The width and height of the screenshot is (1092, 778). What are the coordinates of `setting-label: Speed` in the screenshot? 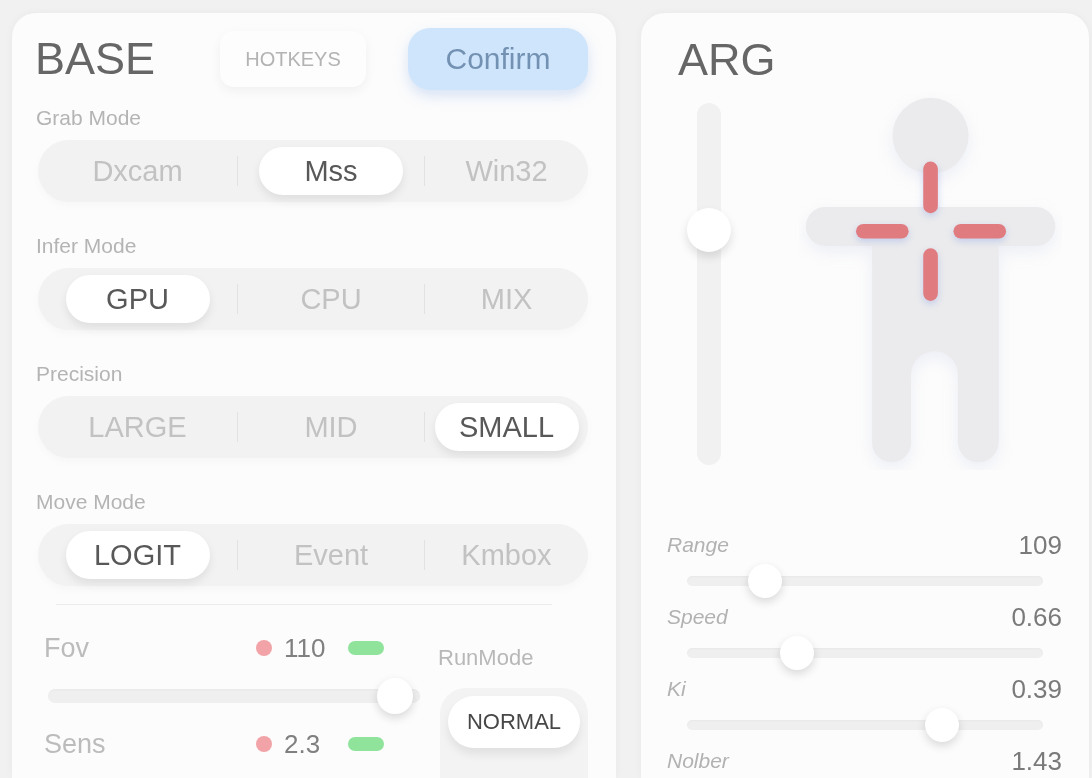 It's located at (697, 617).